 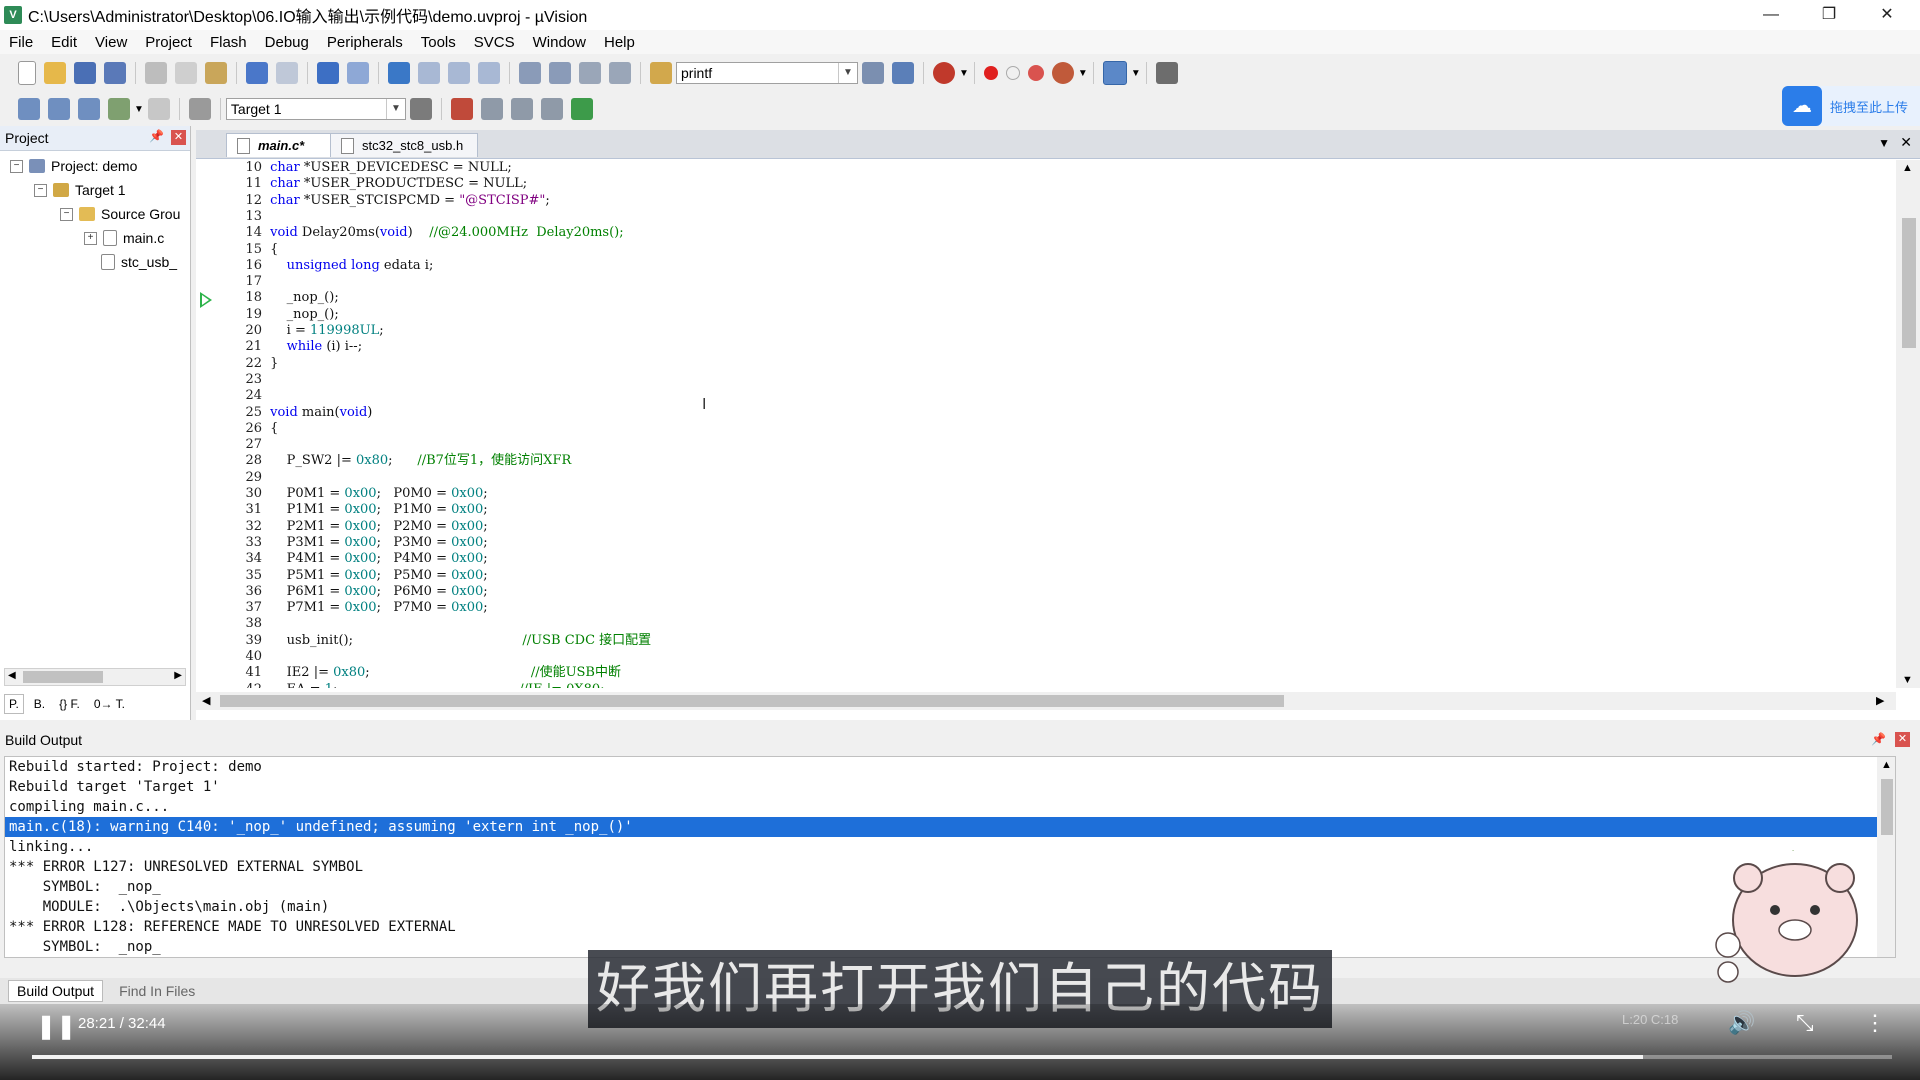 I want to click on code-line: 13, so click(x=233, y=217).